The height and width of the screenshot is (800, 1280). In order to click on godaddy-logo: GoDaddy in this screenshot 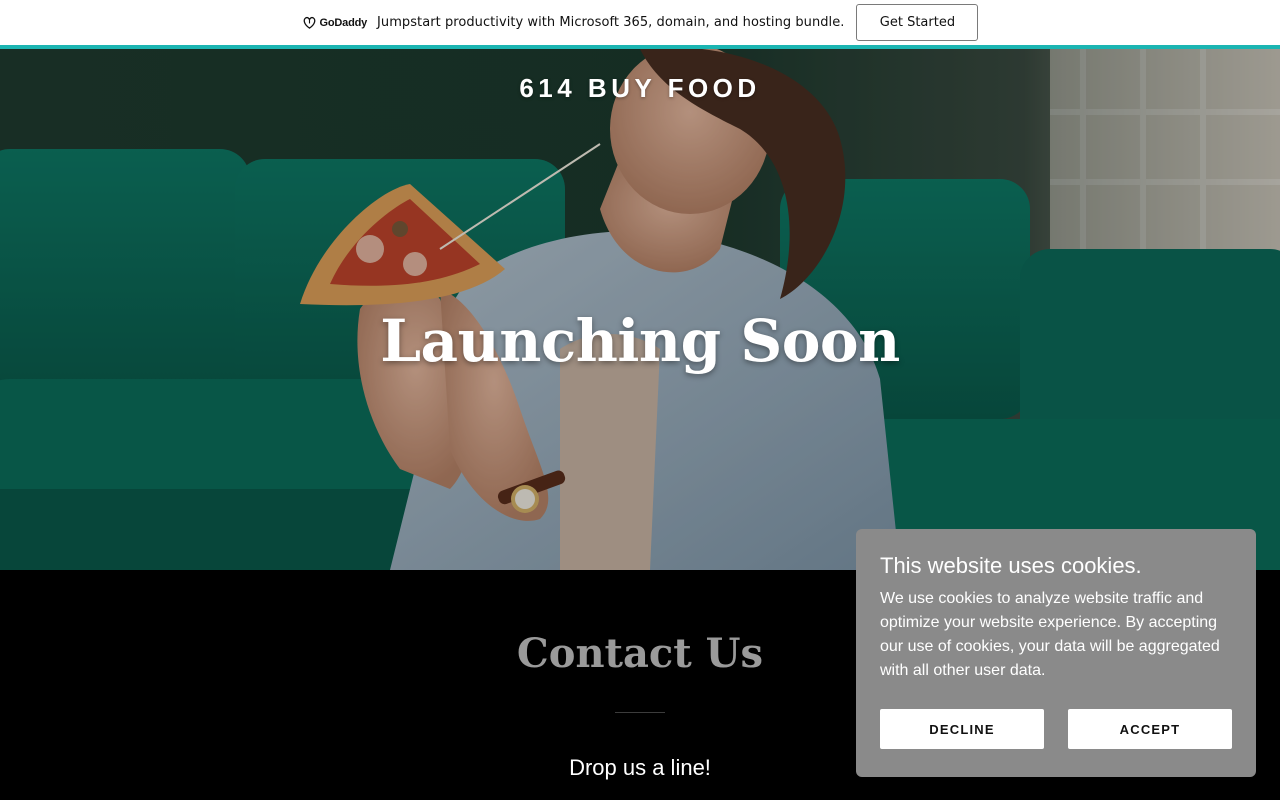, I will do `click(335, 22)`.